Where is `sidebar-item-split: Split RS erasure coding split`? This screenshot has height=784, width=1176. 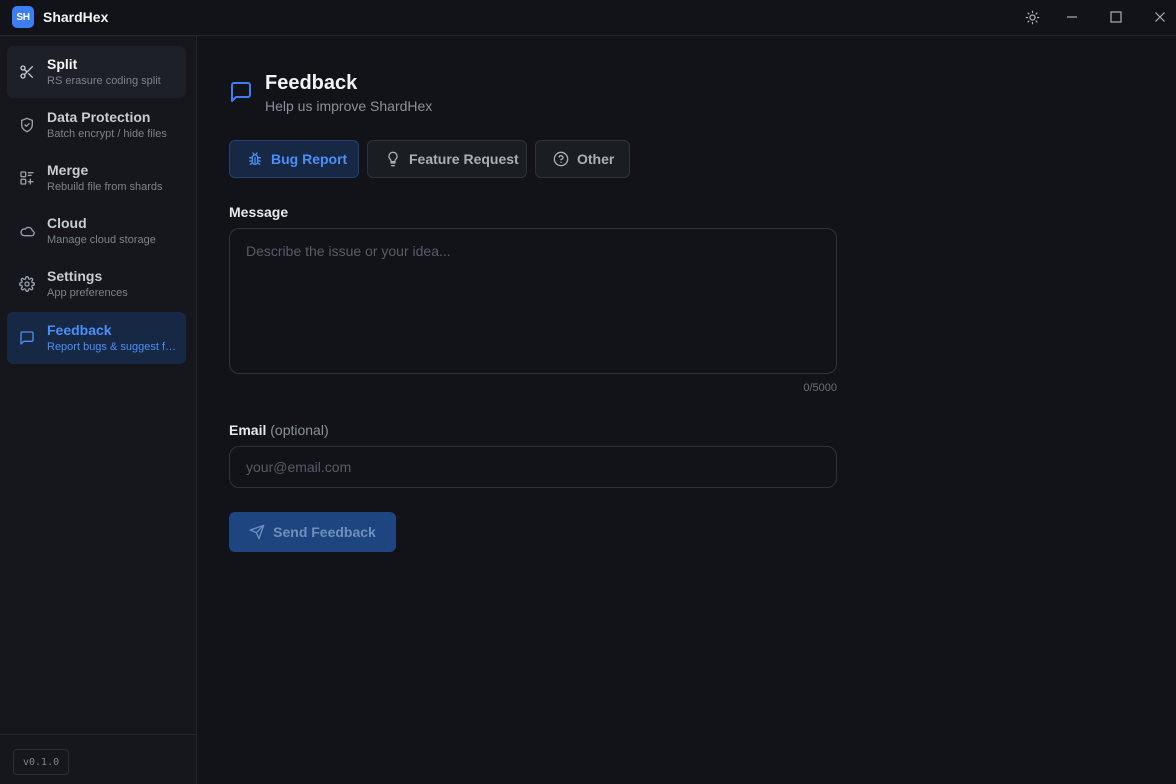 sidebar-item-split: Split RS erasure coding split is located at coordinates (96, 72).